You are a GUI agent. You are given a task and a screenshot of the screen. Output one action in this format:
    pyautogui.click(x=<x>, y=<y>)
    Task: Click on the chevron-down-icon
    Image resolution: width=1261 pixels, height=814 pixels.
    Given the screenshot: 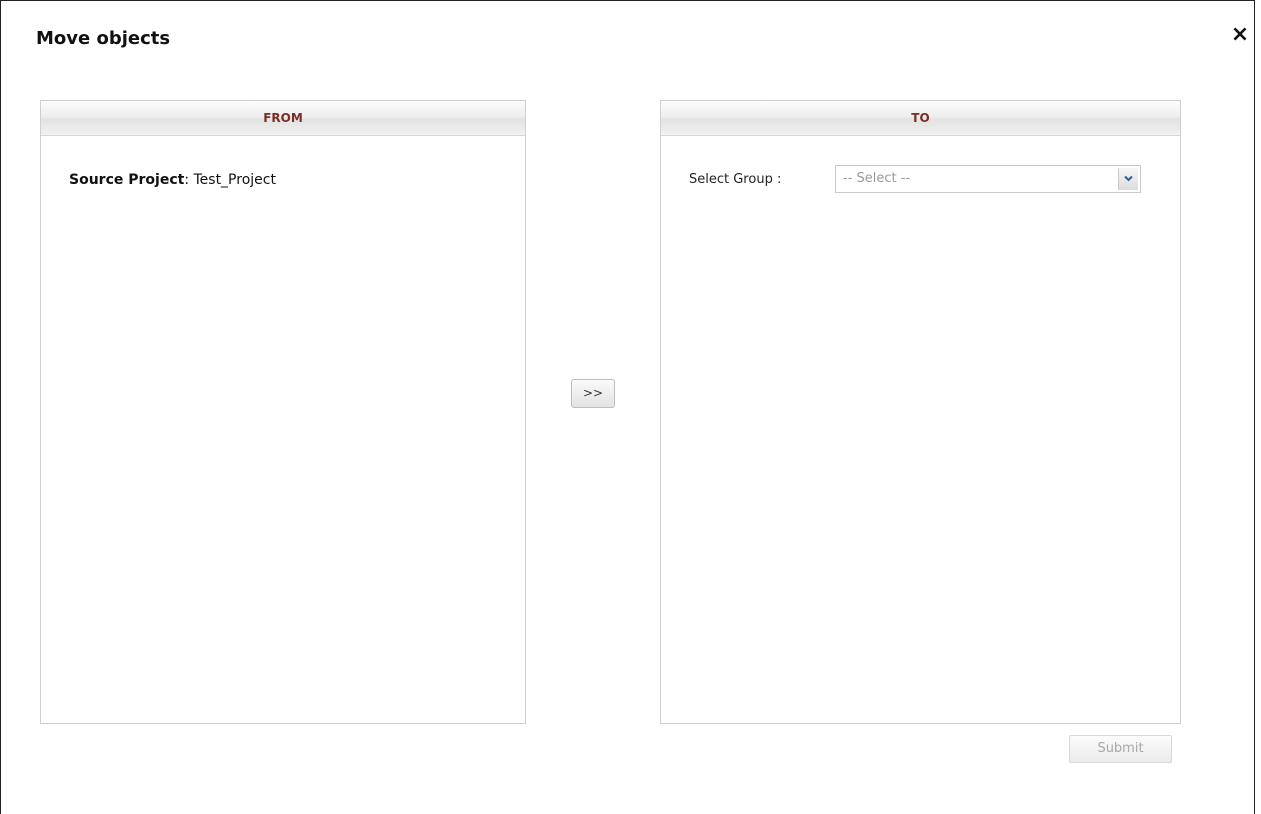 What is the action you would take?
    pyautogui.click(x=1128, y=178)
    